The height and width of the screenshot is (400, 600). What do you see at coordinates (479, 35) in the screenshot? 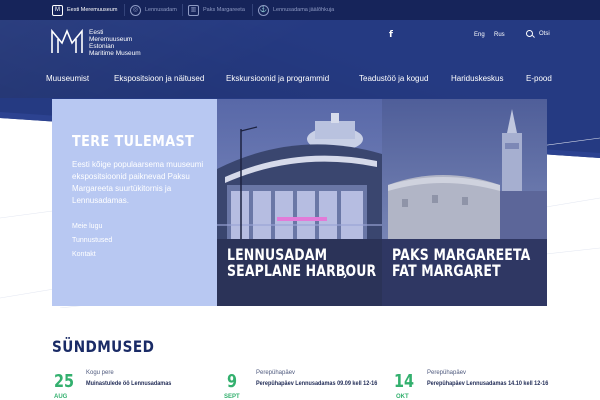
I see `lang-eng-link: Eng` at bounding box center [479, 35].